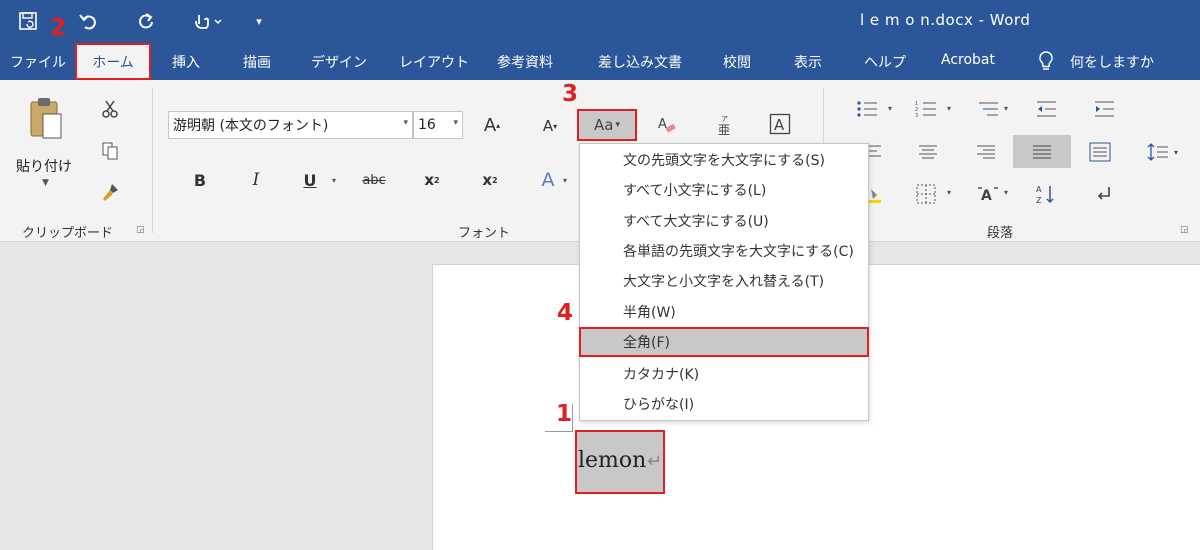 This screenshot has width=1200, height=550. I want to click on underline-dropdown-icon: ▾, so click(334, 180).